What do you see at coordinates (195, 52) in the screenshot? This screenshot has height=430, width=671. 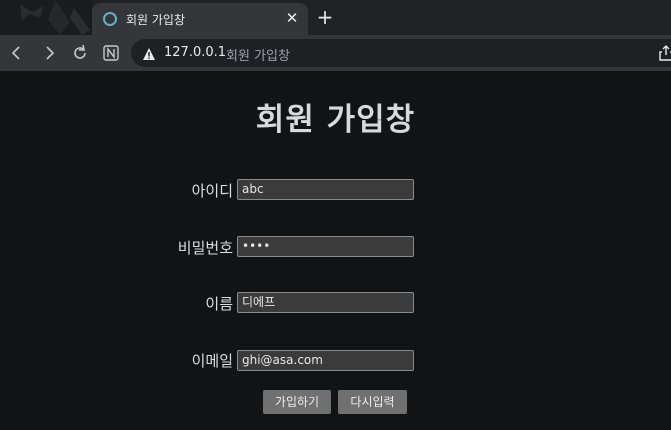 I see `url-host: 127.0.0.1` at bounding box center [195, 52].